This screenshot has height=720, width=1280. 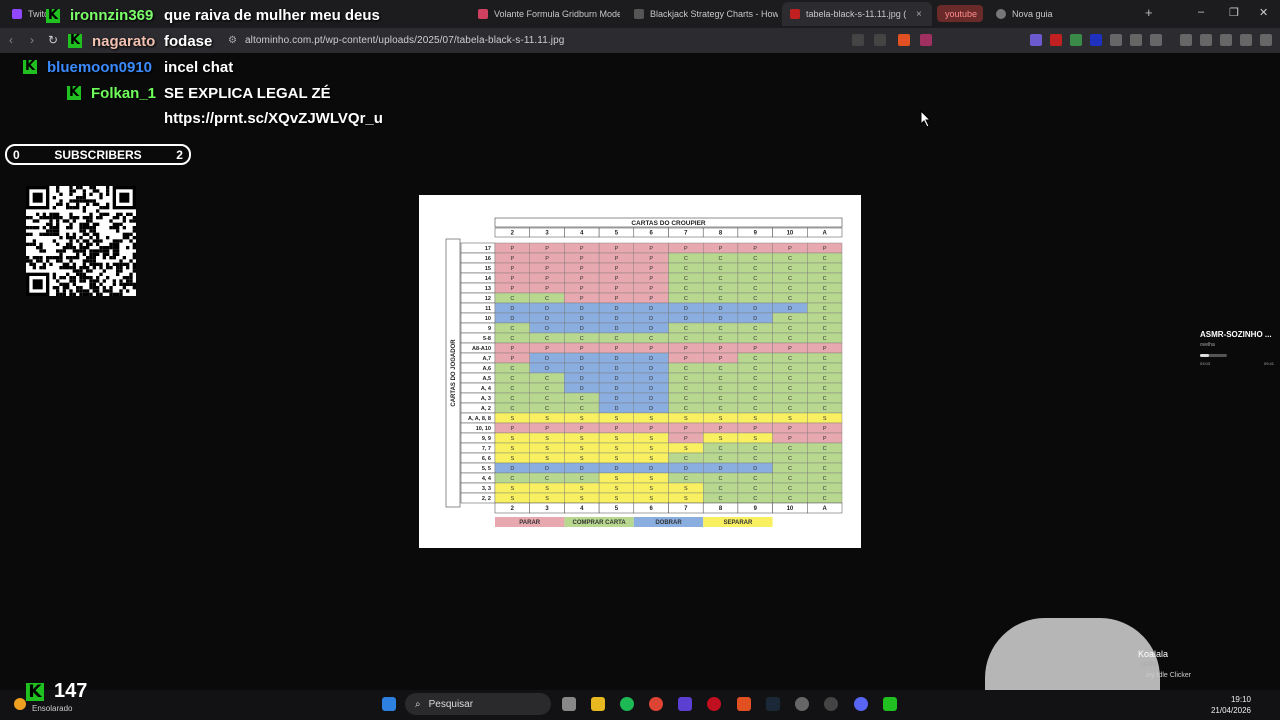 What do you see at coordinates (702, 14) in the screenshot?
I see `tab-blackjack-charts: Blackjack Strategy Charts - How to` at bounding box center [702, 14].